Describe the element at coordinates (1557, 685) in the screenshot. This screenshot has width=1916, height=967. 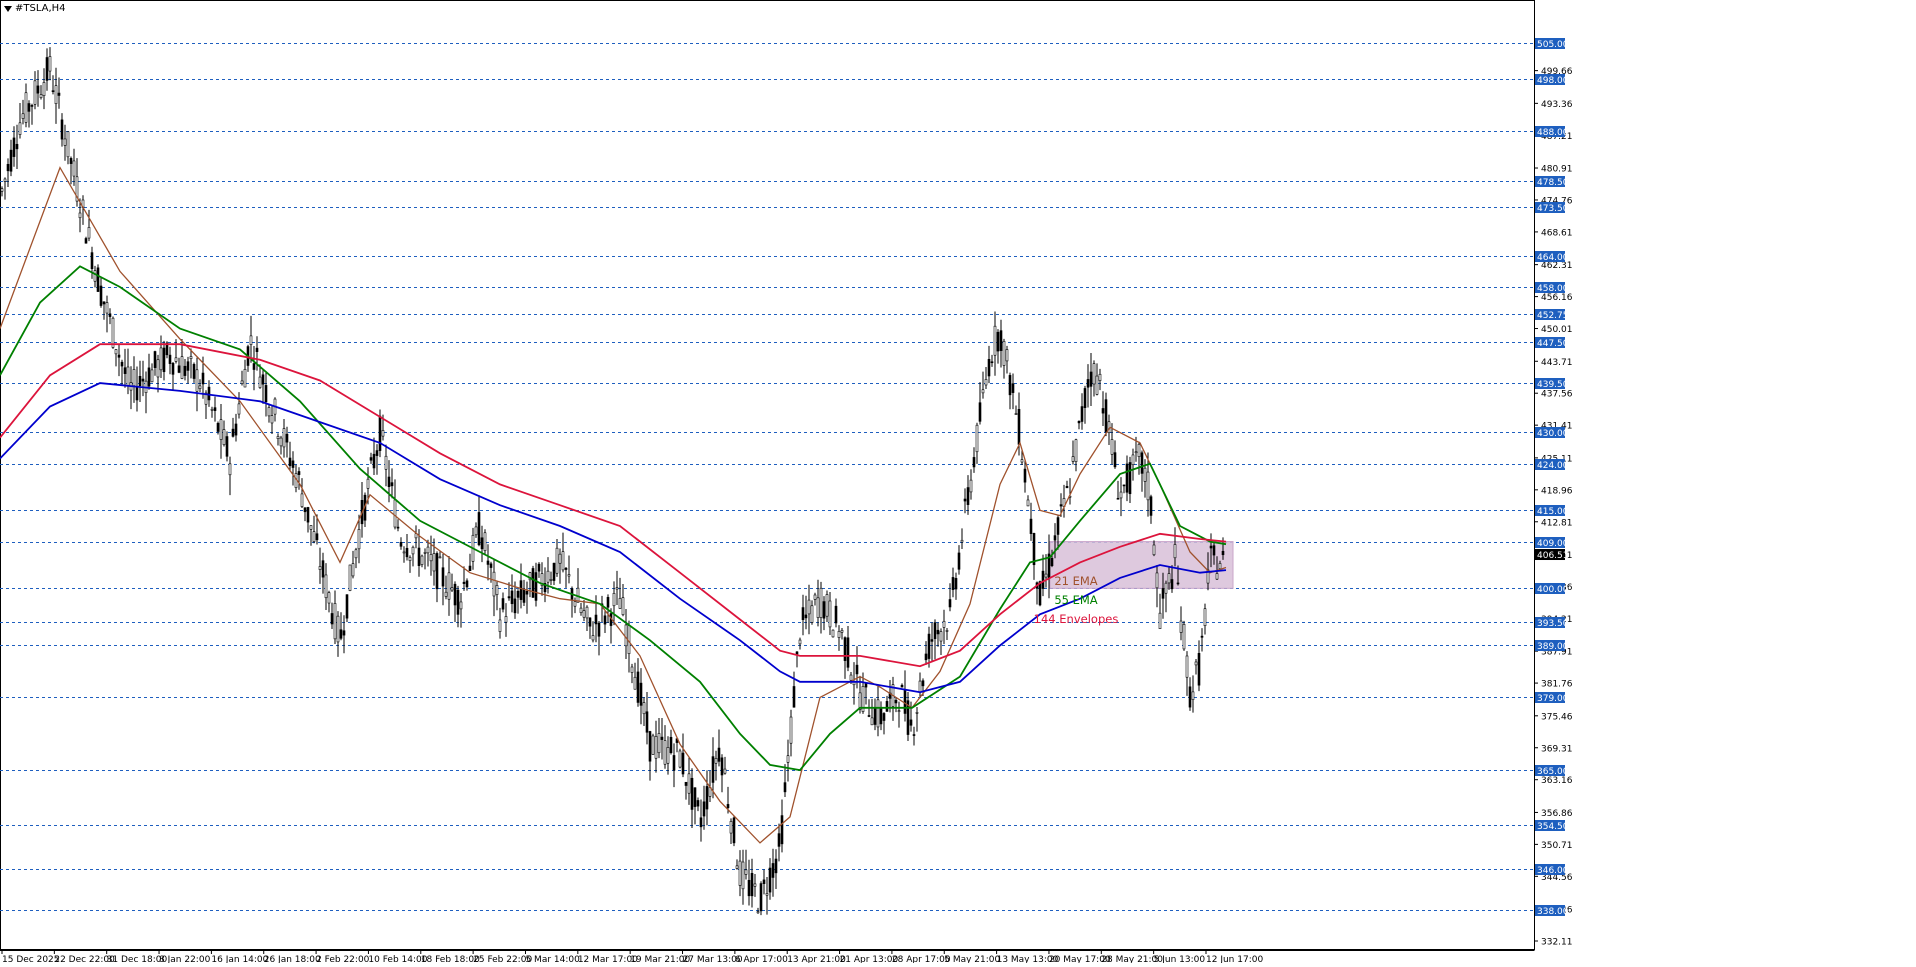
I see `y-tick-label: 381.76` at that location.